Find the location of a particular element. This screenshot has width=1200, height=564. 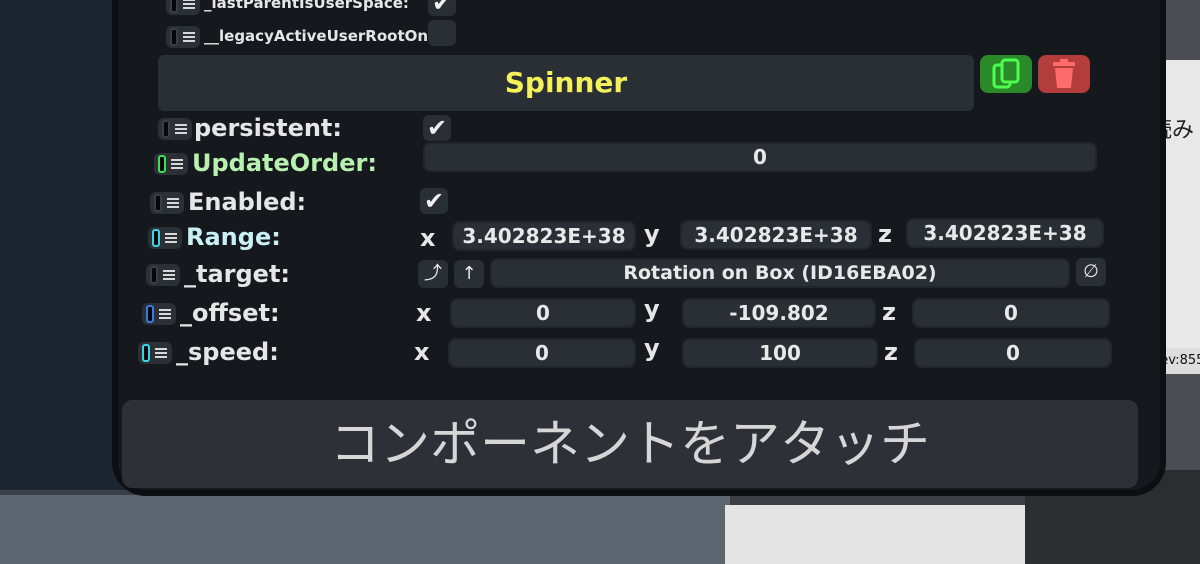

duplicate-icon is located at coordinates (1006, 73).